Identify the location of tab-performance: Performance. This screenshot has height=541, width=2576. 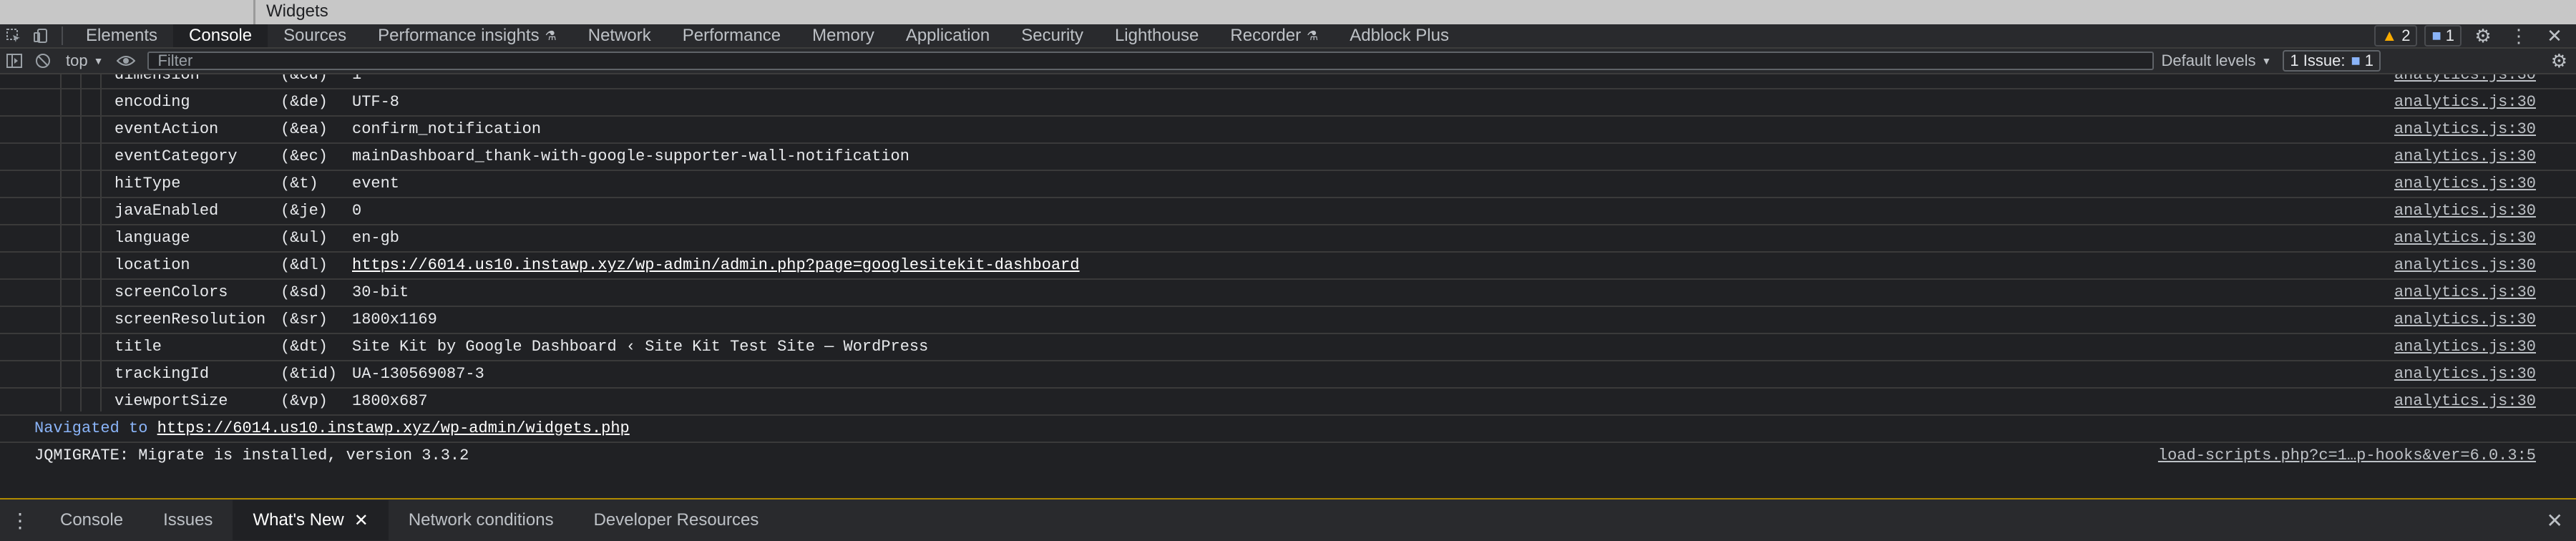
(731, 35).